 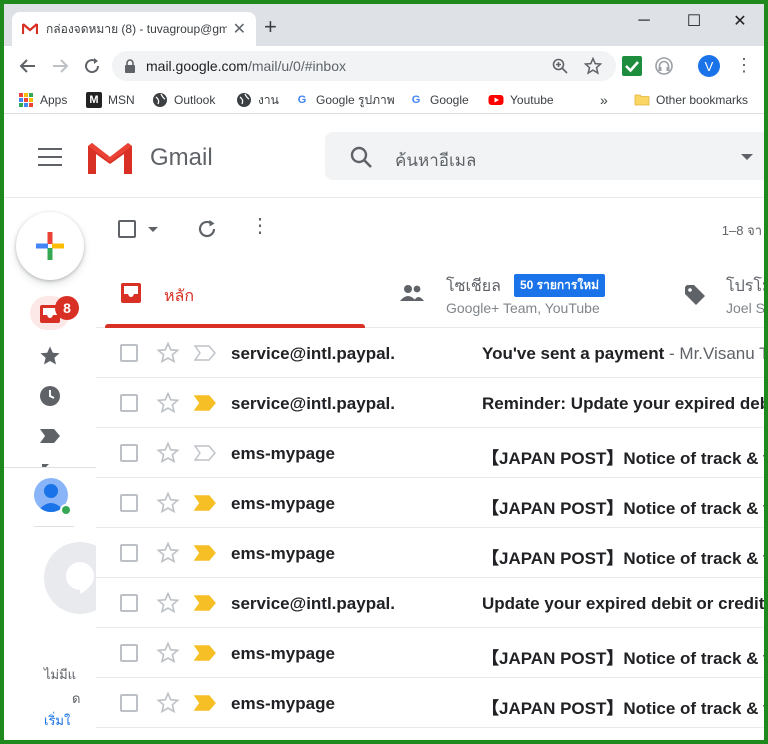 I want to click on compose-button, so click(x=50, y=246).